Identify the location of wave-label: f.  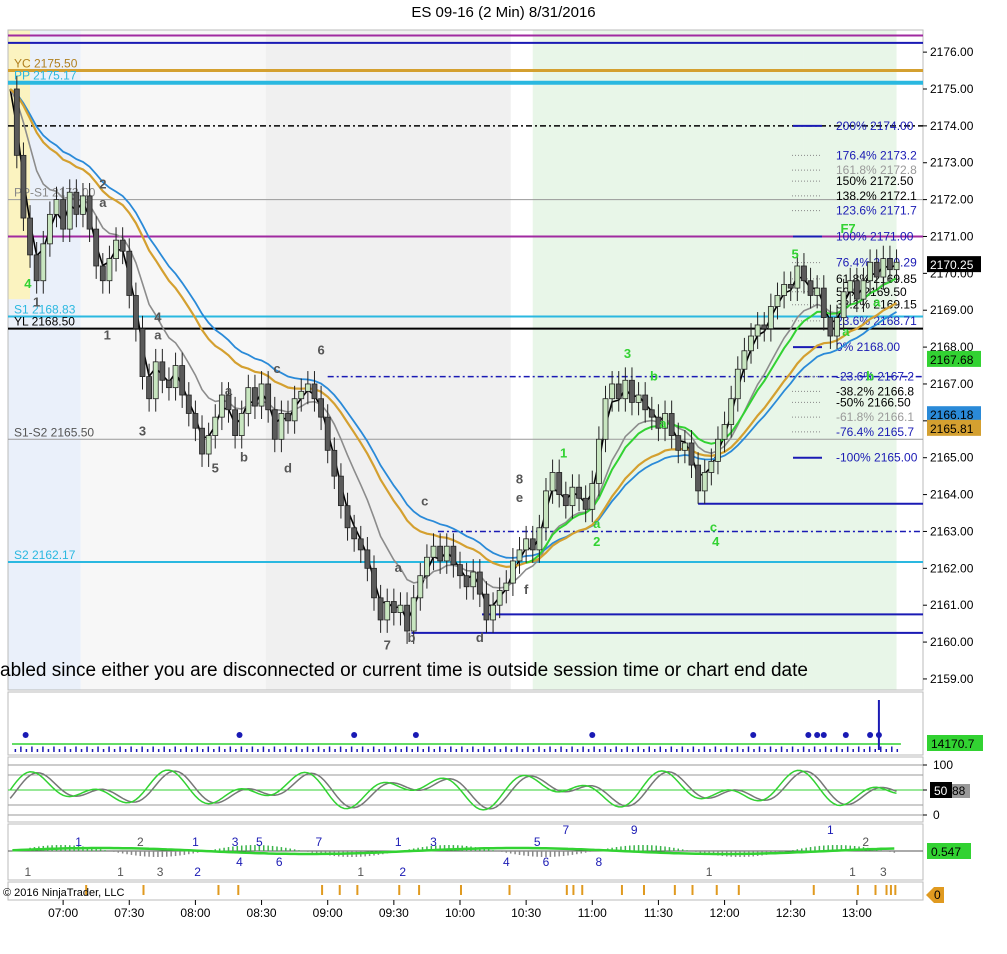
(526, 589).